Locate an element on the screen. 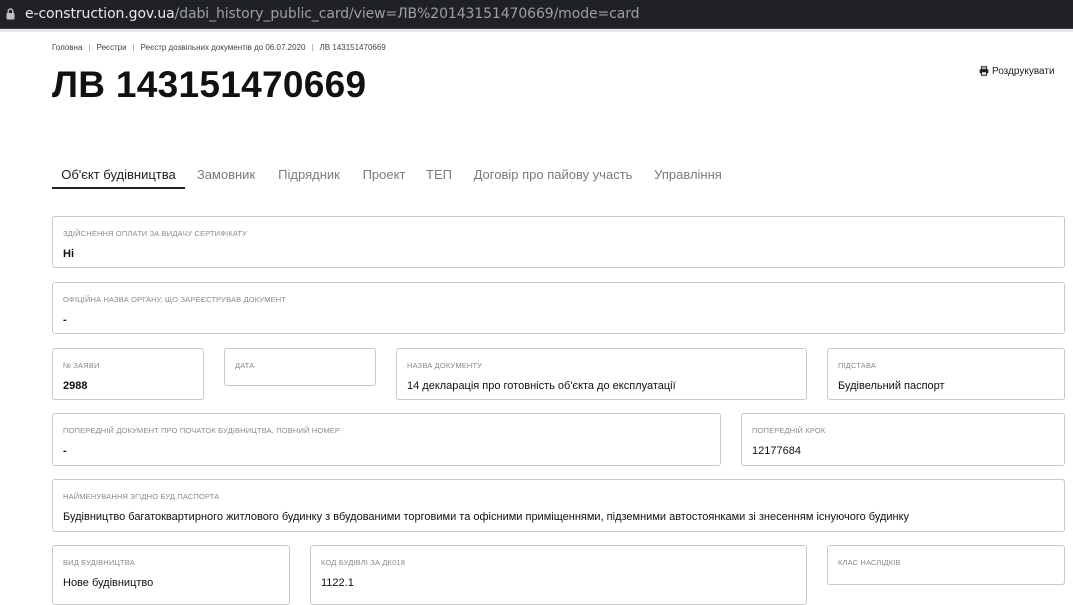 This screenshot has width=1073, height=605. tab-contractor: Підрядник is located at coordinates (309, 174).